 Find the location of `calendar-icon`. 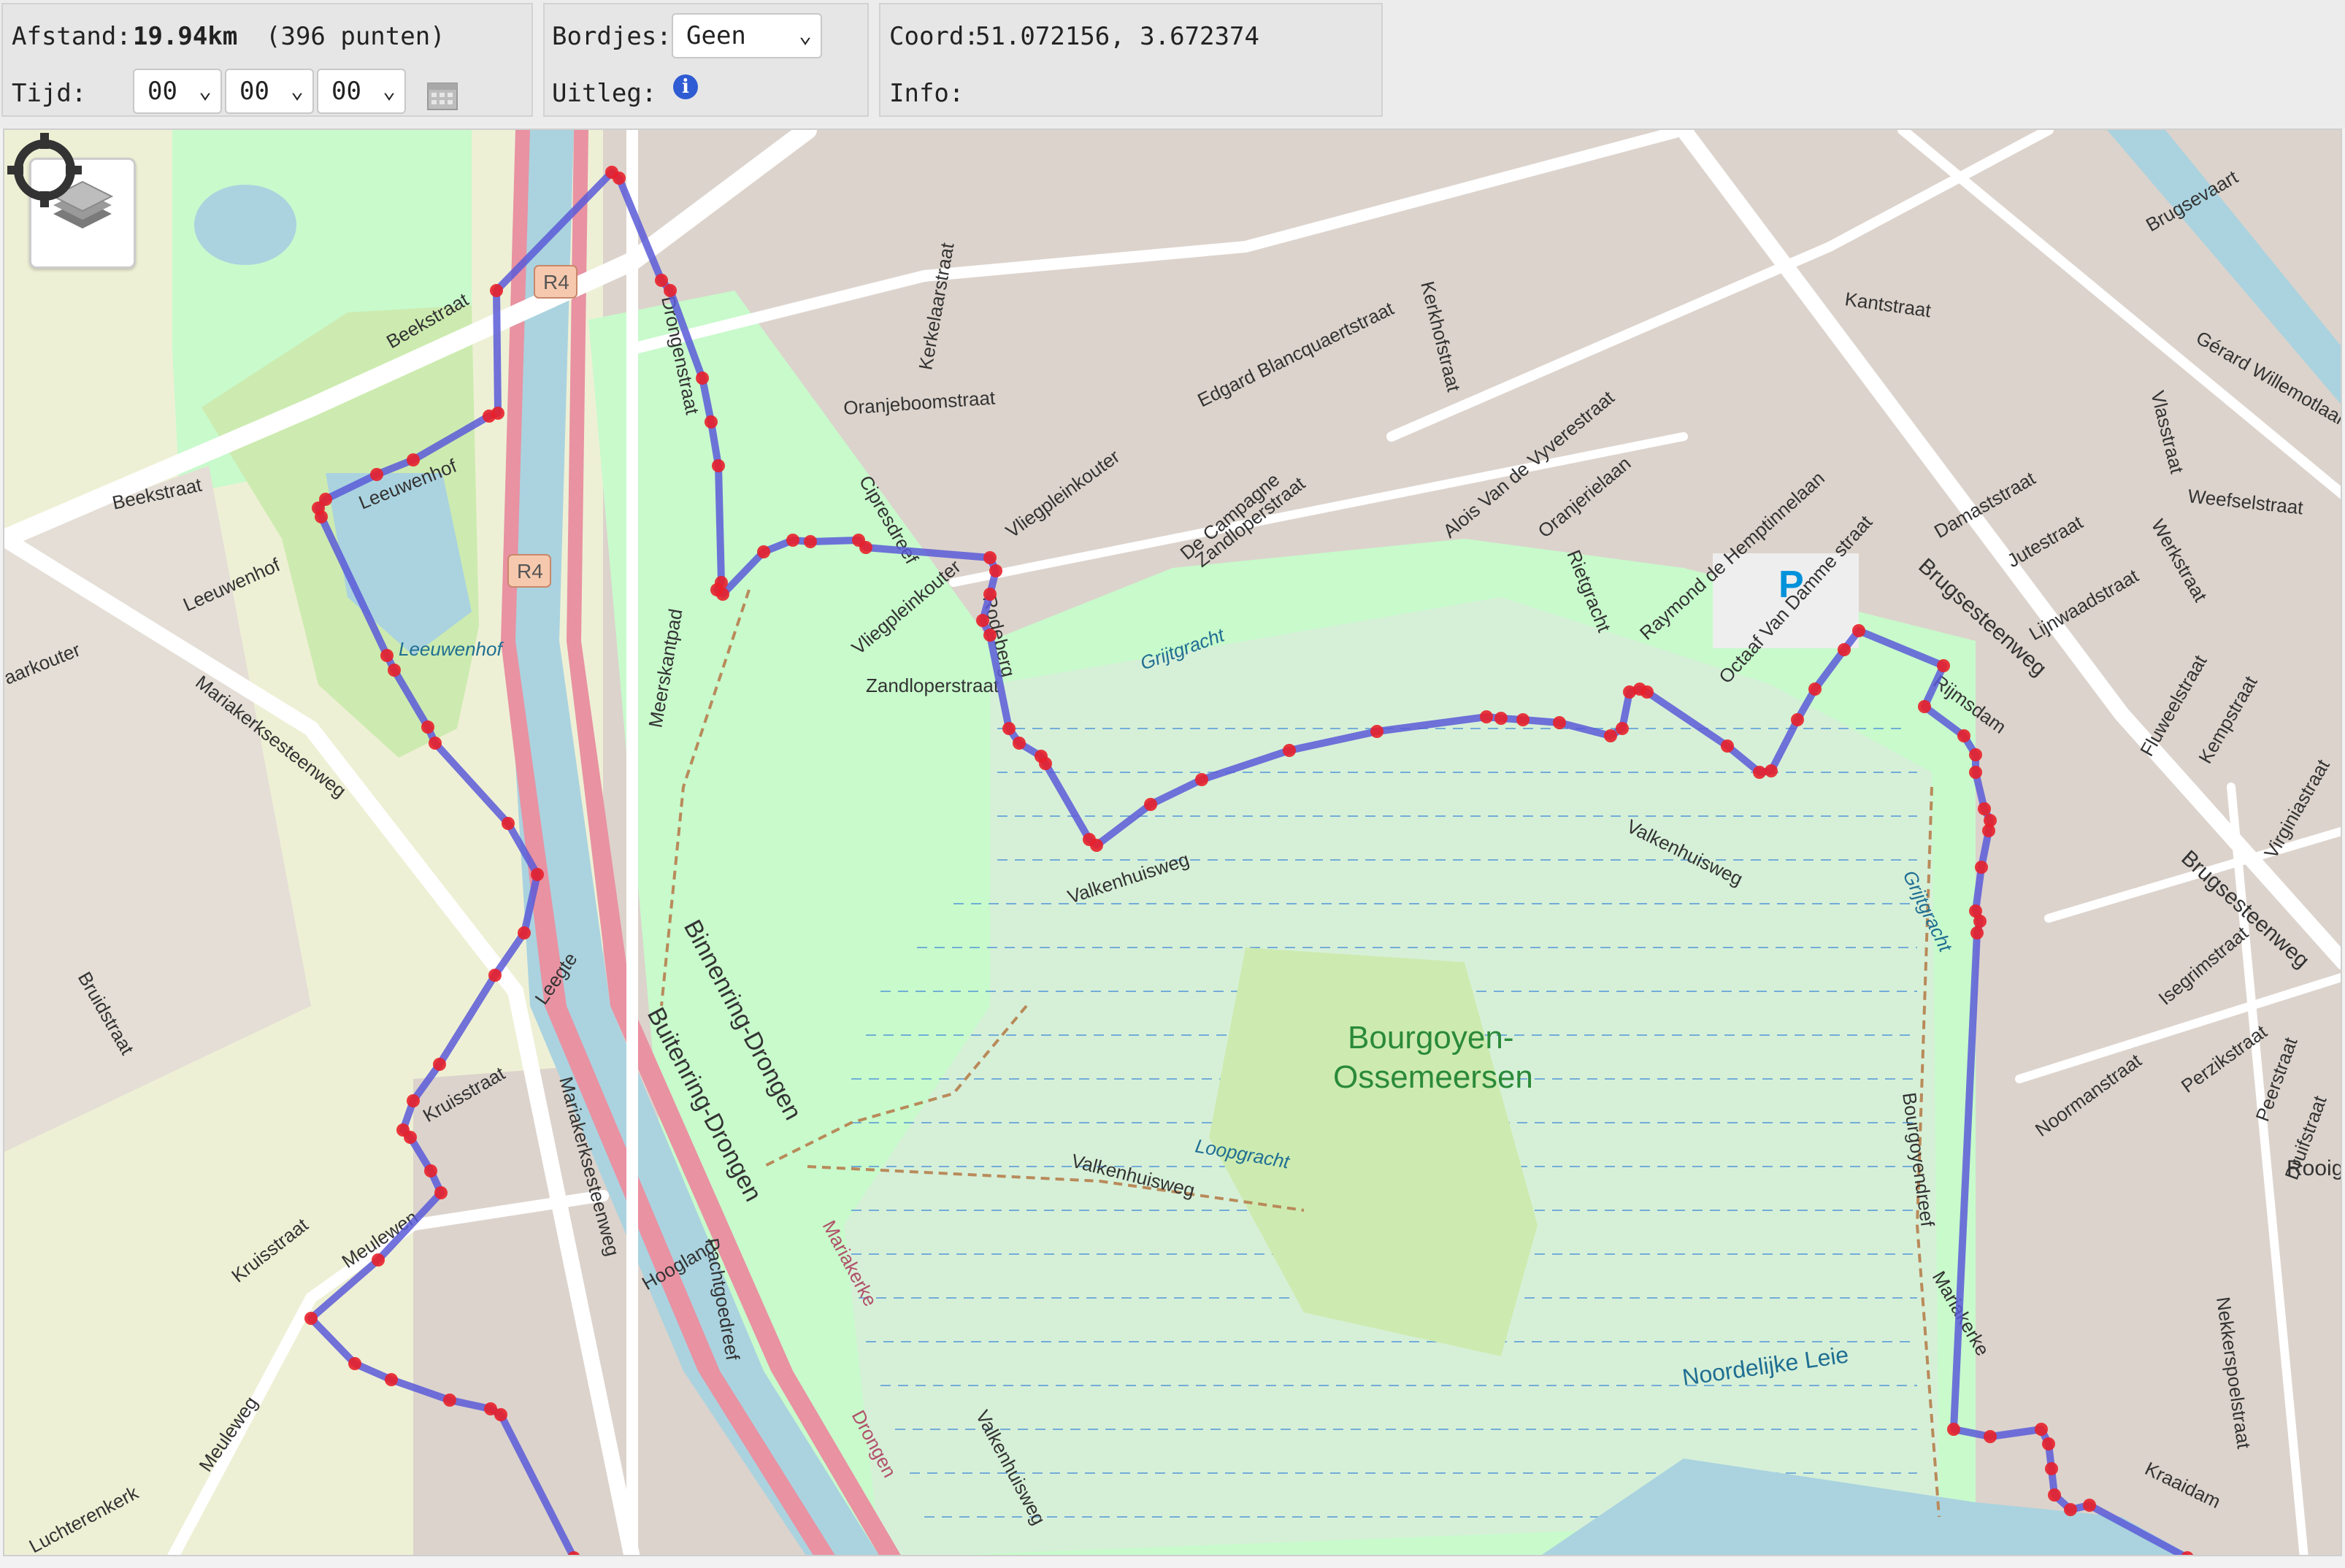

calendar-icon is located at coordinates (442, 95).